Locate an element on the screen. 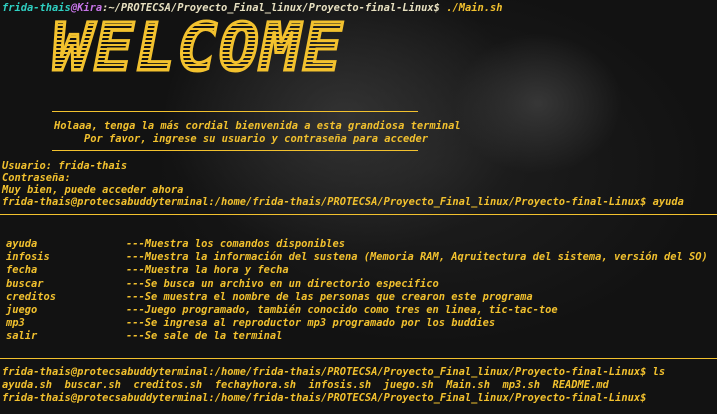  command-name: creditos is located at coordinates (31, 296).